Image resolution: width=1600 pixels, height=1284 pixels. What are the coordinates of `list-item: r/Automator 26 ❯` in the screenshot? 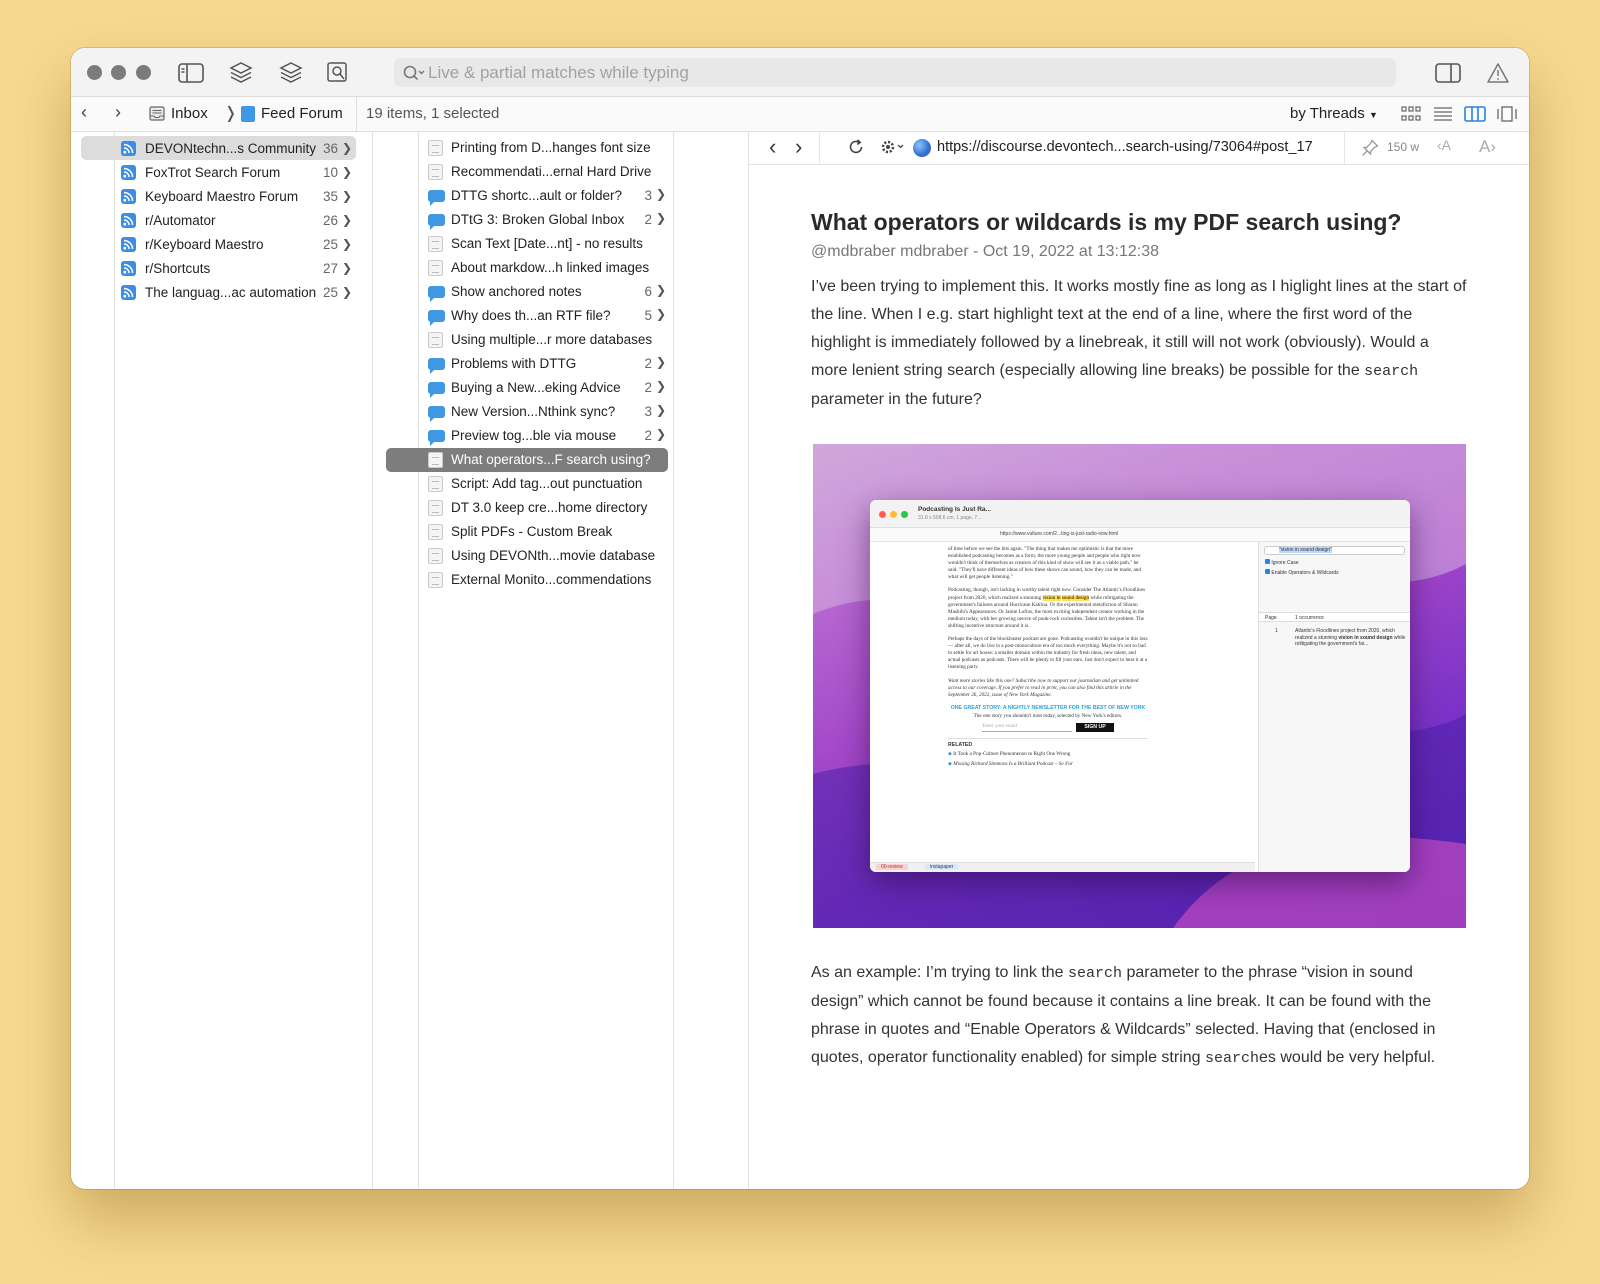 It's located at (218, 220).